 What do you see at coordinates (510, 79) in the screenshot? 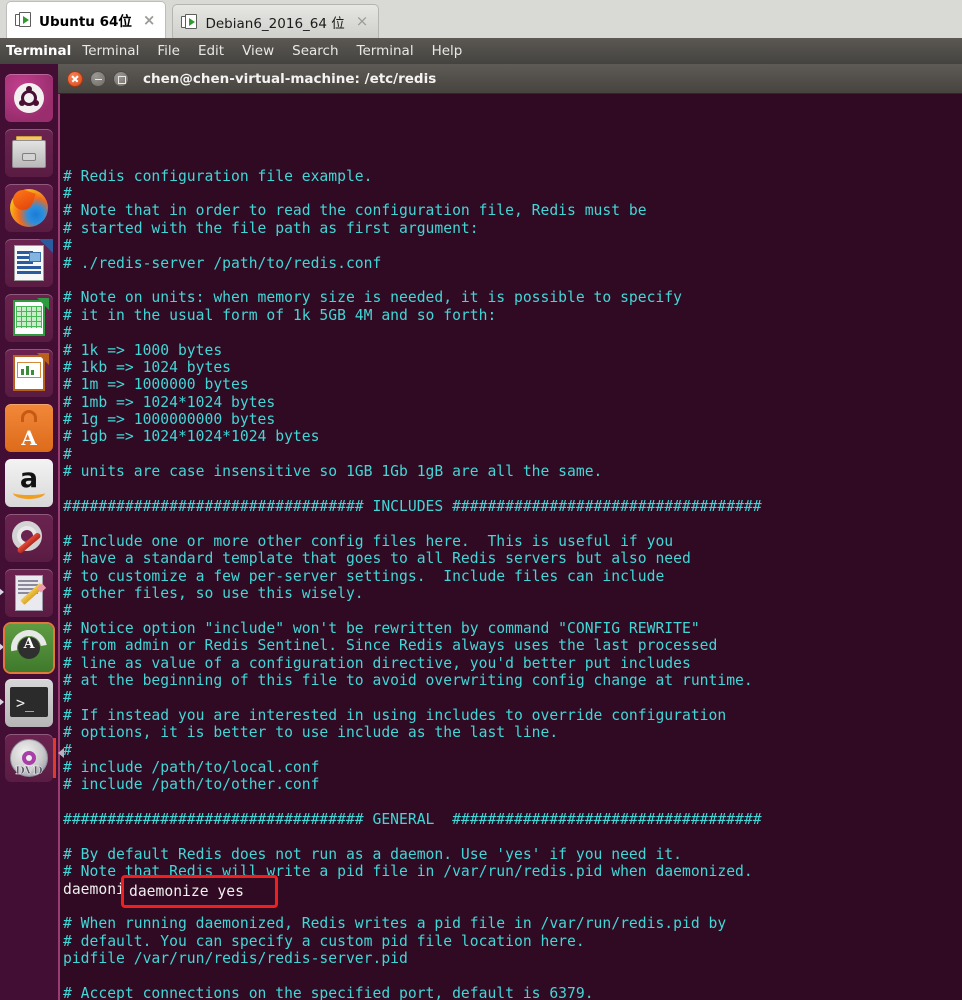
I see `terminal-title-bar: chen@chen-virtual-machine: /etc/redis` at bounding box center [510, 79].